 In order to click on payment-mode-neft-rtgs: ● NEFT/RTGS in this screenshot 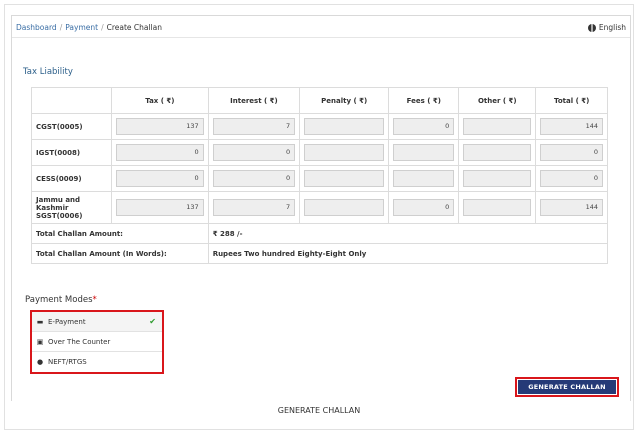, I will do `click(97, 362)`.